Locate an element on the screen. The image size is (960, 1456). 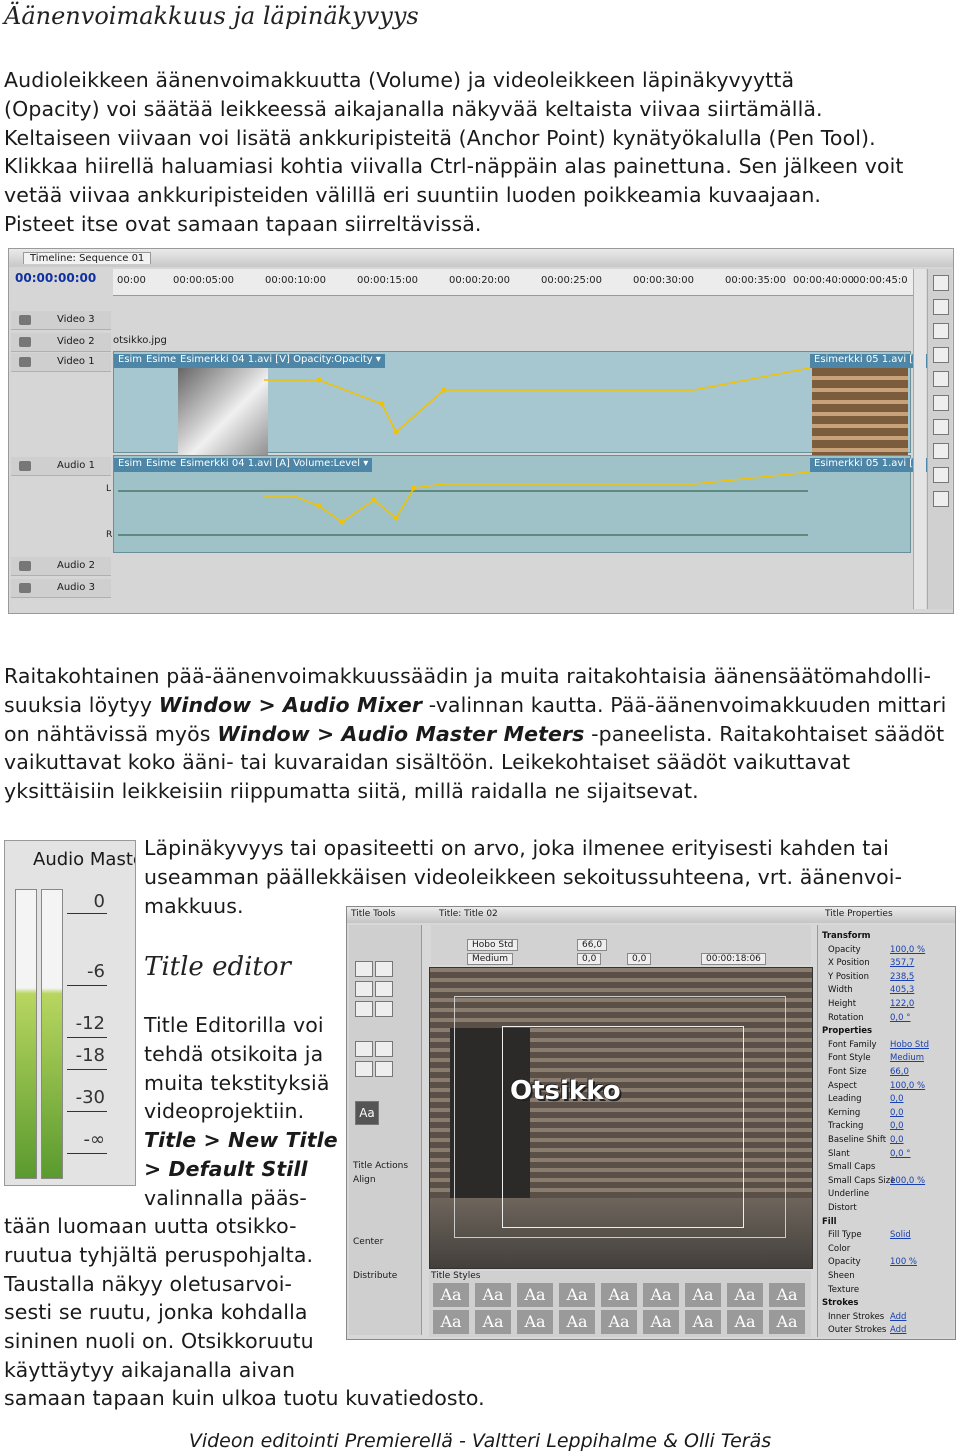
property-row: Underline is located at coordinates (887, 1195).